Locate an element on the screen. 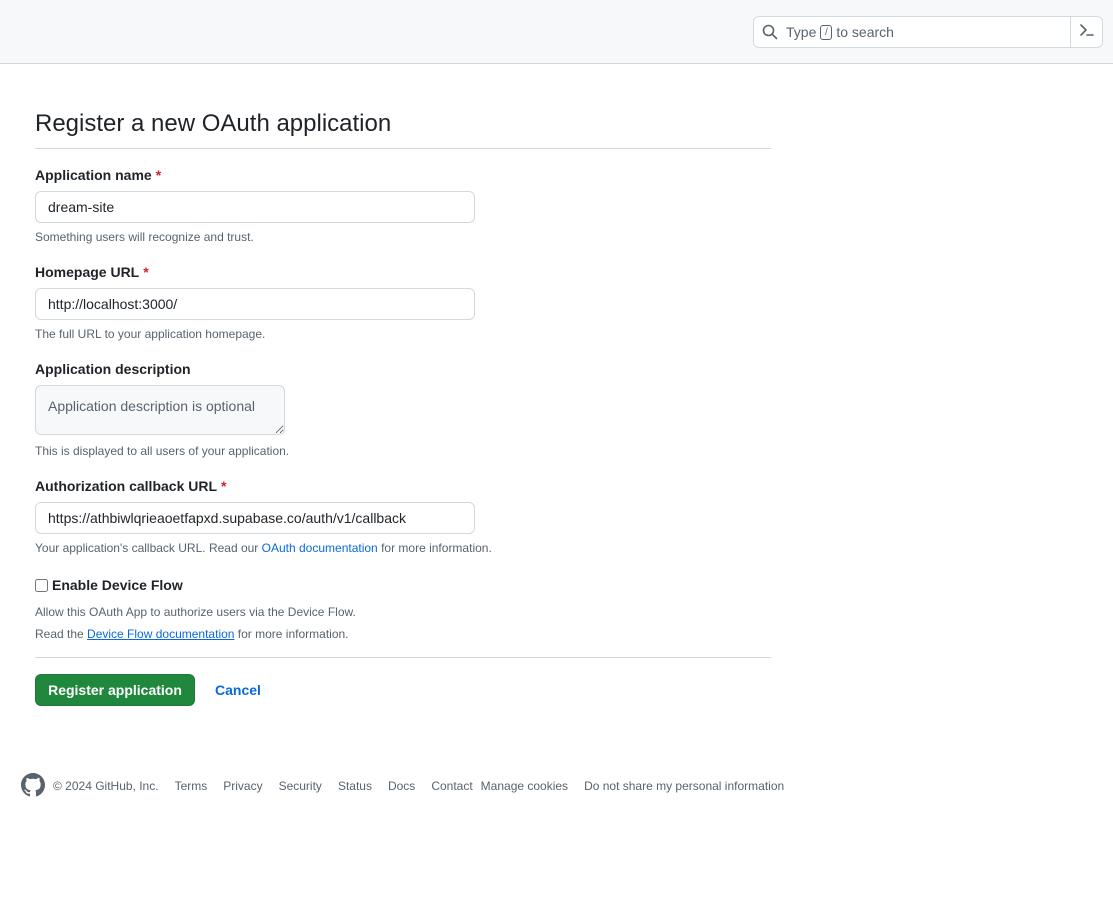  app-name-label: Application name * is located at coordinates (403, 175).